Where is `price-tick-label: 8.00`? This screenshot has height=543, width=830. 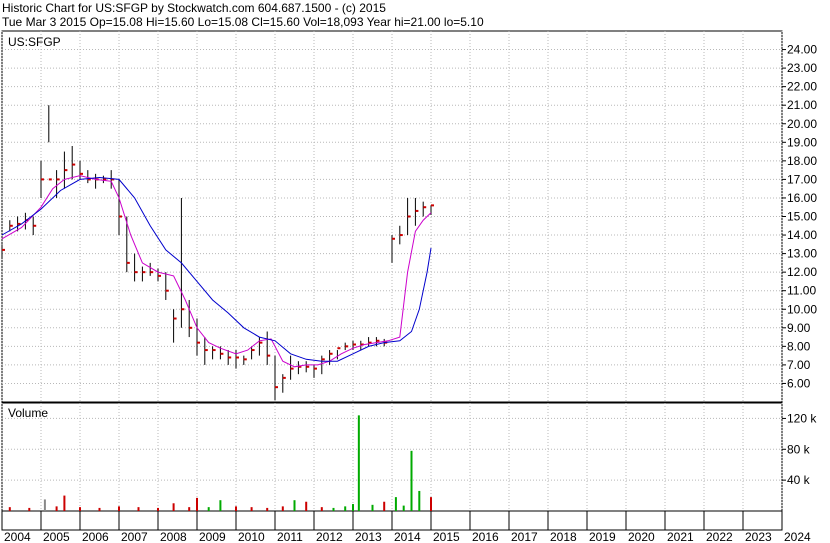 price-tick-label: 8.00 is located at coordinates (799, 346).